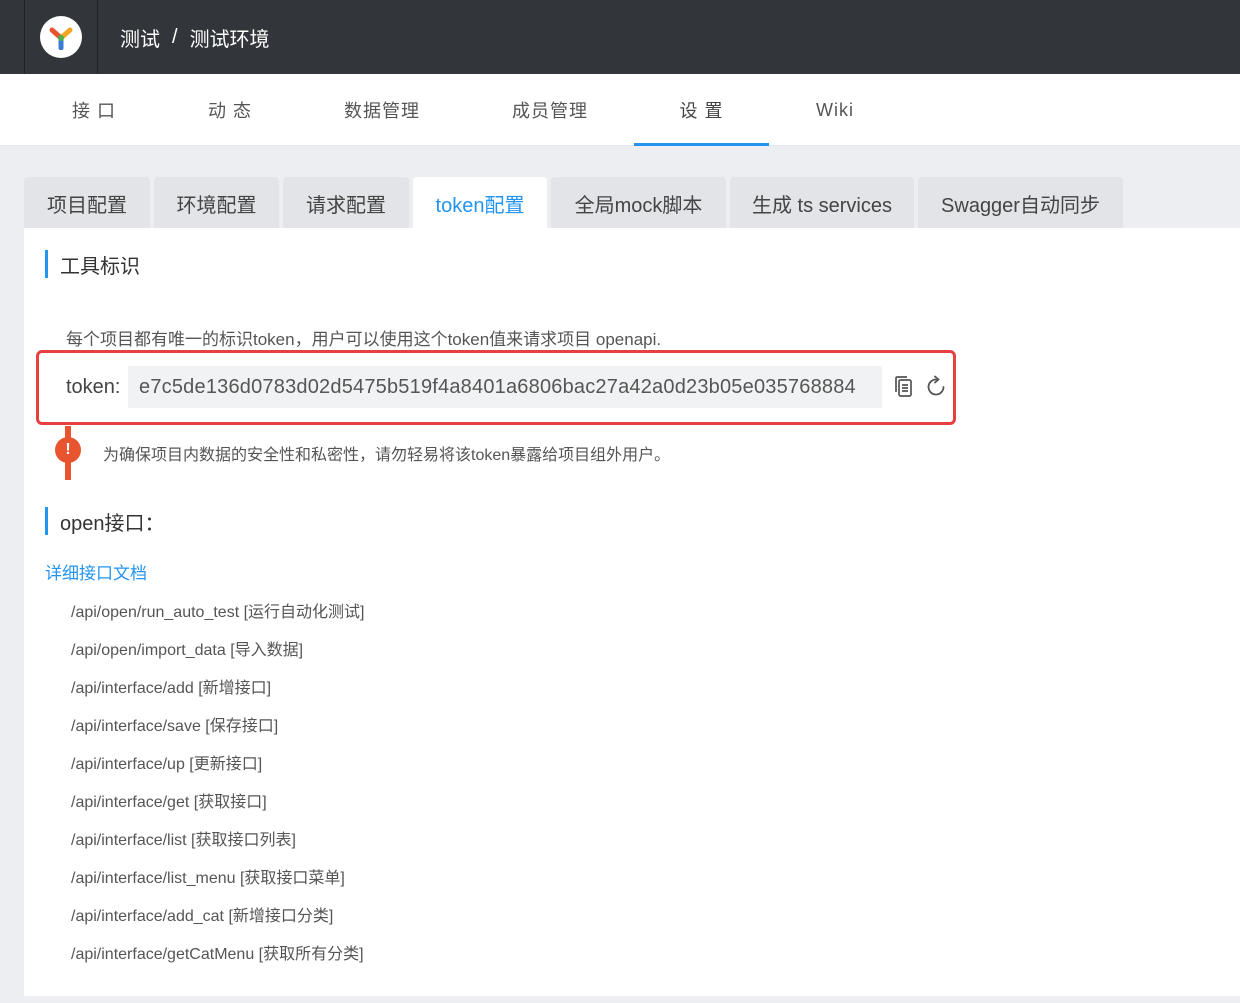 The height and width of the screenshot is (1003, 1240). What do you see at coordinates (105, 521) in the screenshot?
I see `section-title-open-api: open接口：` at bounding box center [105, 521].